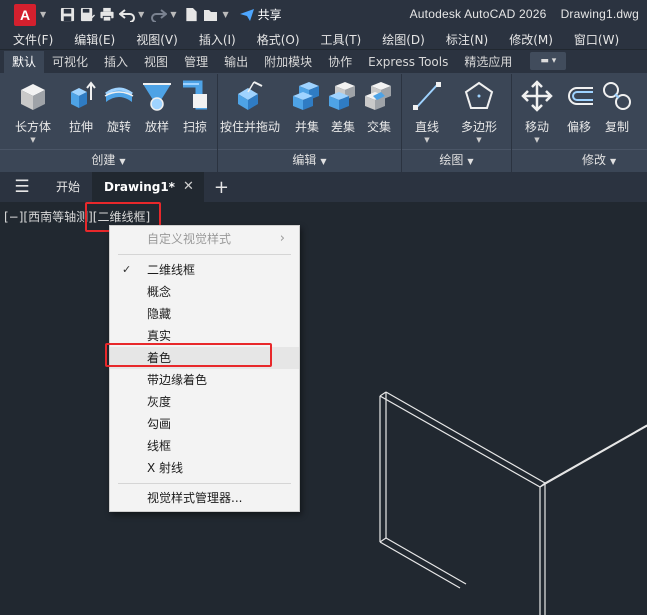 This screenshot has height=615, width=647. What do you see at coordinates (599, 14) in the screenshot?
I see `file-name: Drawing1.dwg` at bounding box center [599, 14].